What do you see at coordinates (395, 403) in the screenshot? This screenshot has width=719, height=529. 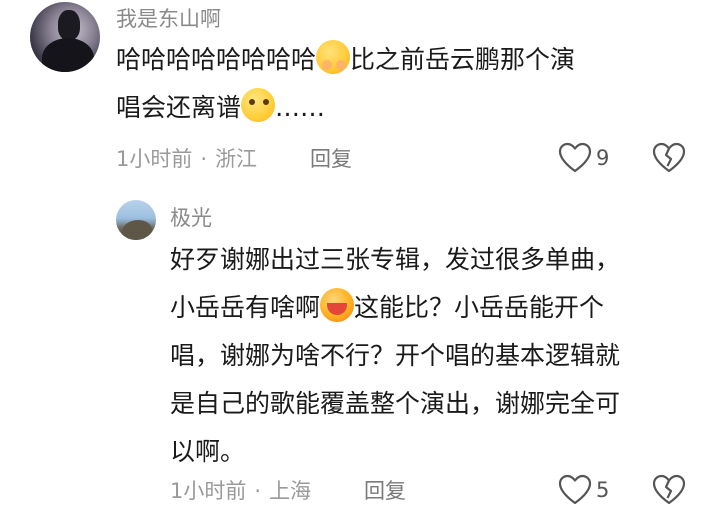 I see `comment-text: 是自己的歌能覆盖整个演出，谢娜完全可` at bounding box center [395, 403].